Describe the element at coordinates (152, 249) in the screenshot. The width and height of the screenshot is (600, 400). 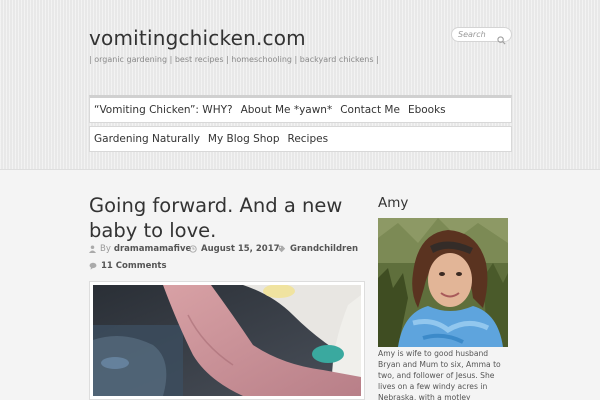
I see `author-link: dramamamafive` at that location.